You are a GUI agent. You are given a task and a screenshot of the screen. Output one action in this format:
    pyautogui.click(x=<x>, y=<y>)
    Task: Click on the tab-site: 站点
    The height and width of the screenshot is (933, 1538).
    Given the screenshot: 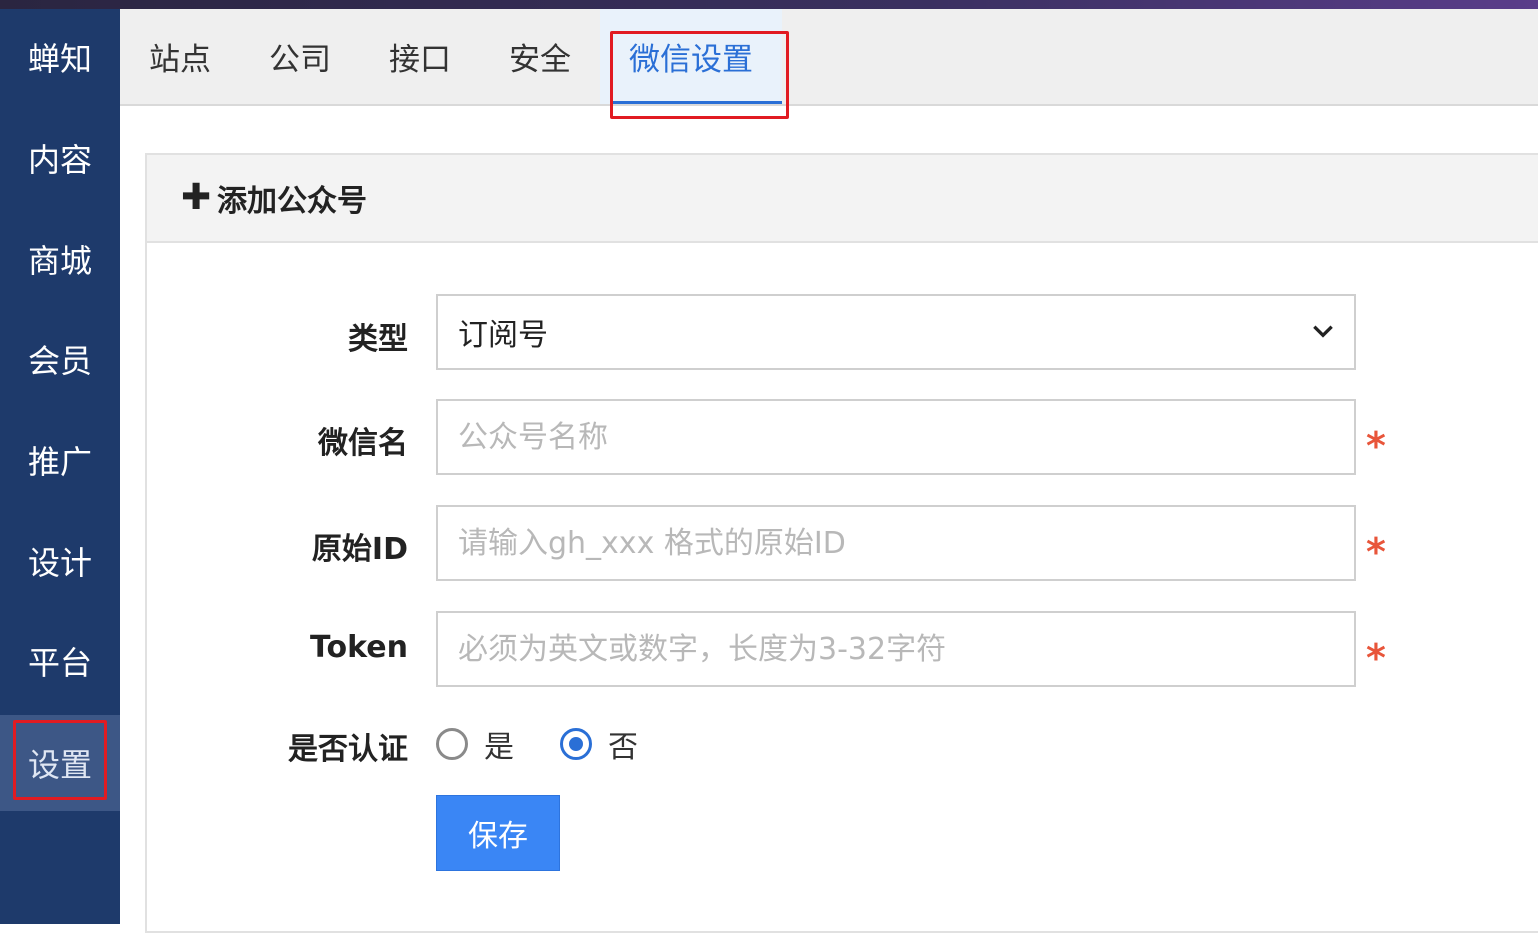 What is the action you would take?
    pyautogui.click(x=180, y=56)
    